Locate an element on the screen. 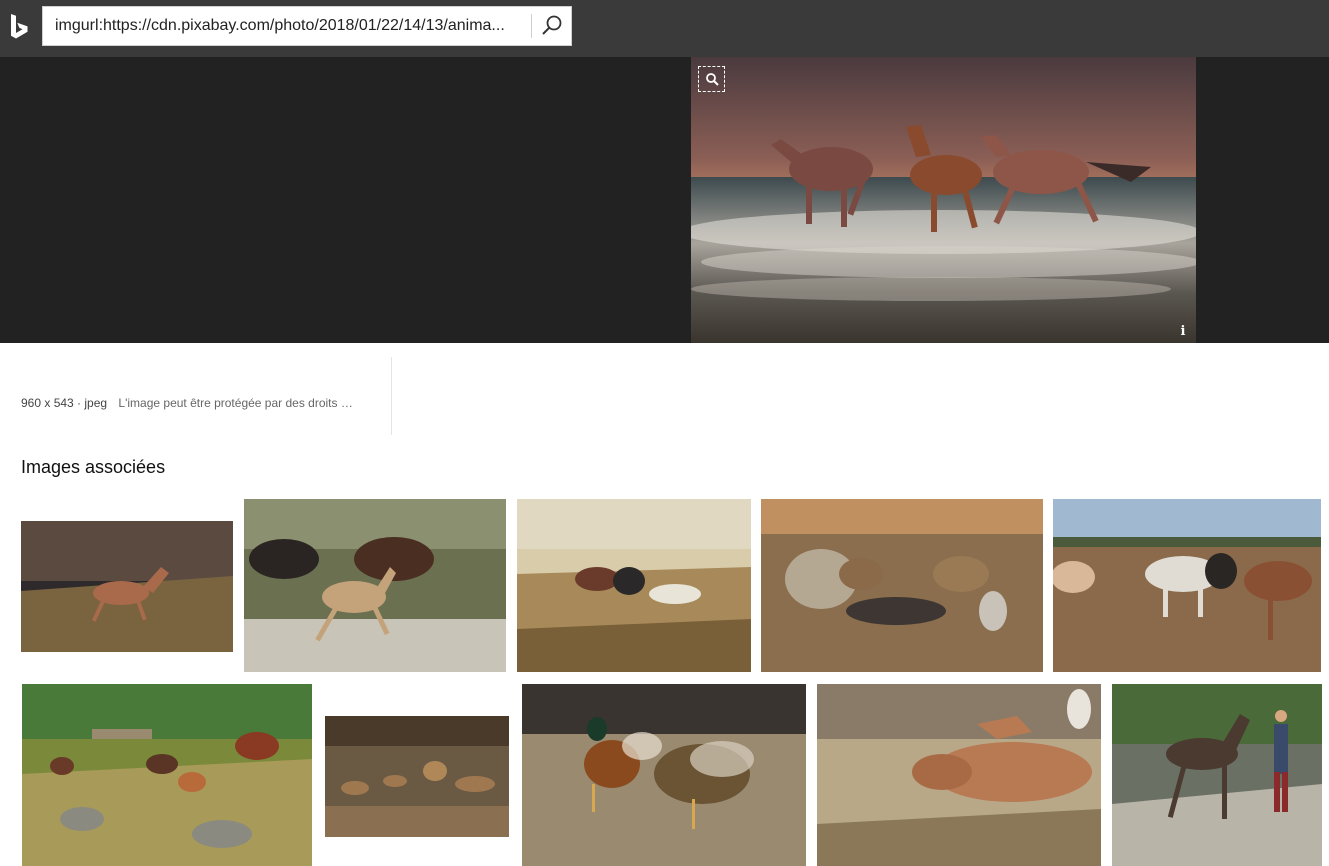  info-icon: i is located at coordinates (1183, 332).